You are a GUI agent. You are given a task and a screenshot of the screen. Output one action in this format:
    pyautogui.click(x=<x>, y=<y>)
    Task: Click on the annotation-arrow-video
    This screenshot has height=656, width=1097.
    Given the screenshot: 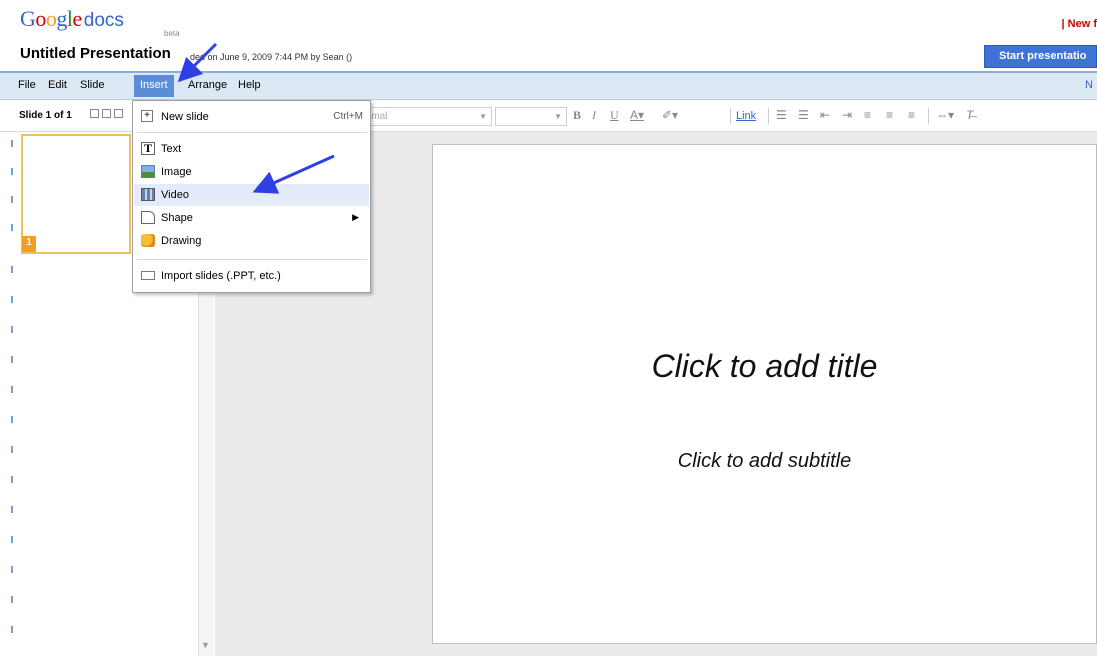 What is the action you would take?
    pyautogui.click(x=293, y=174)
    